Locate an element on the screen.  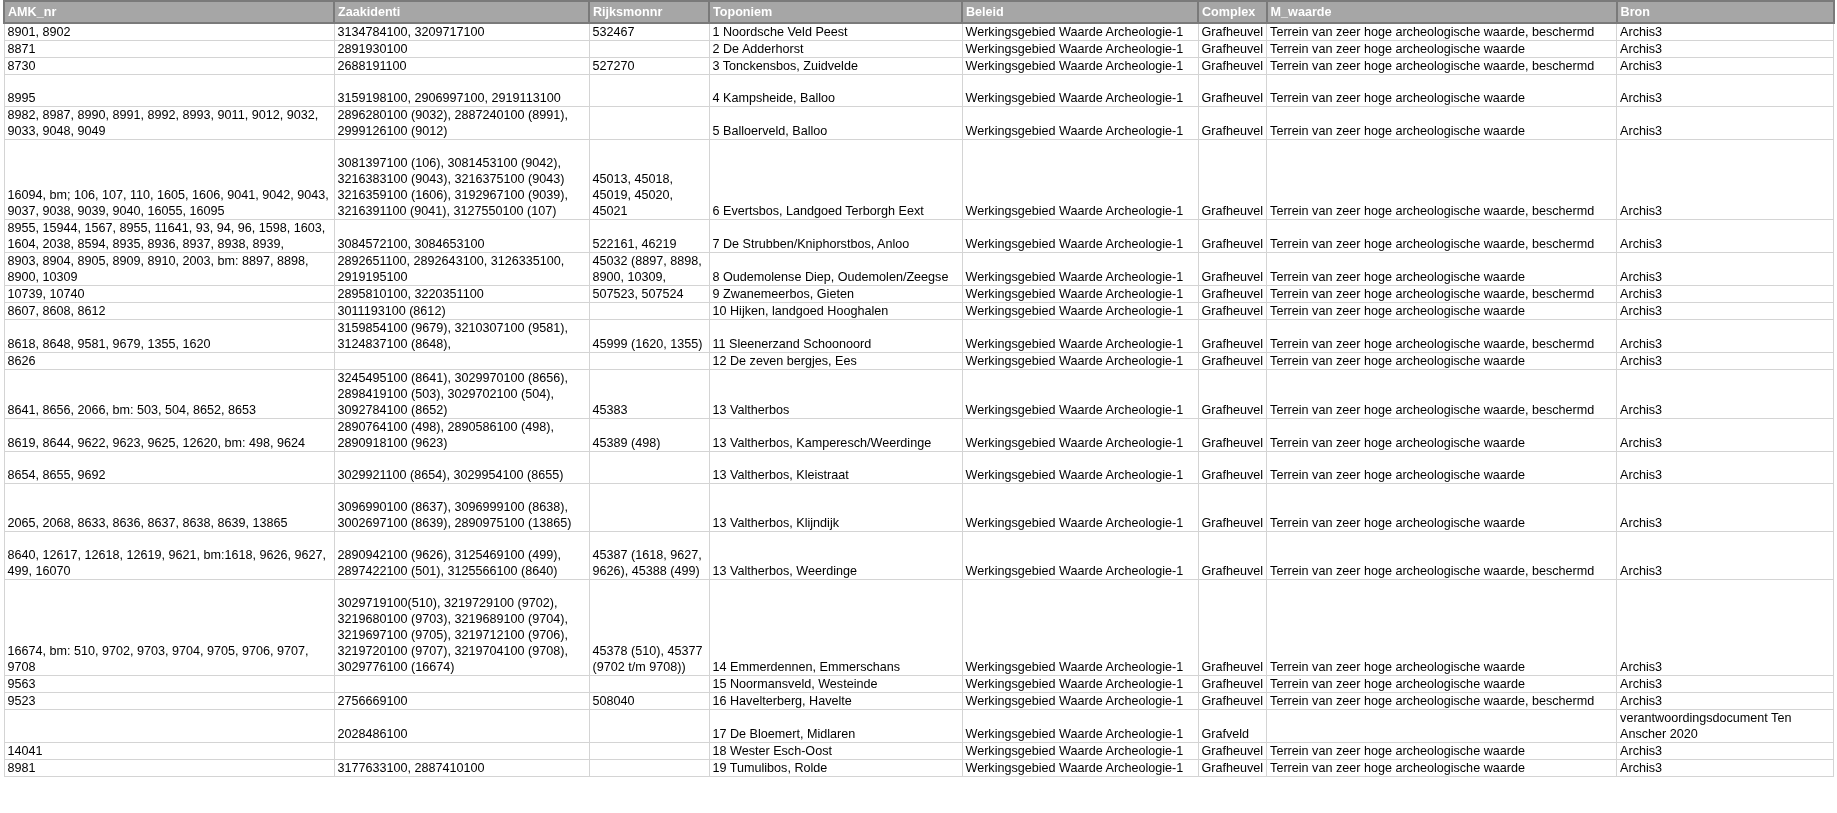
table-cell: 16 Havelterberg, Havelte is located at coordinates (835, 701).